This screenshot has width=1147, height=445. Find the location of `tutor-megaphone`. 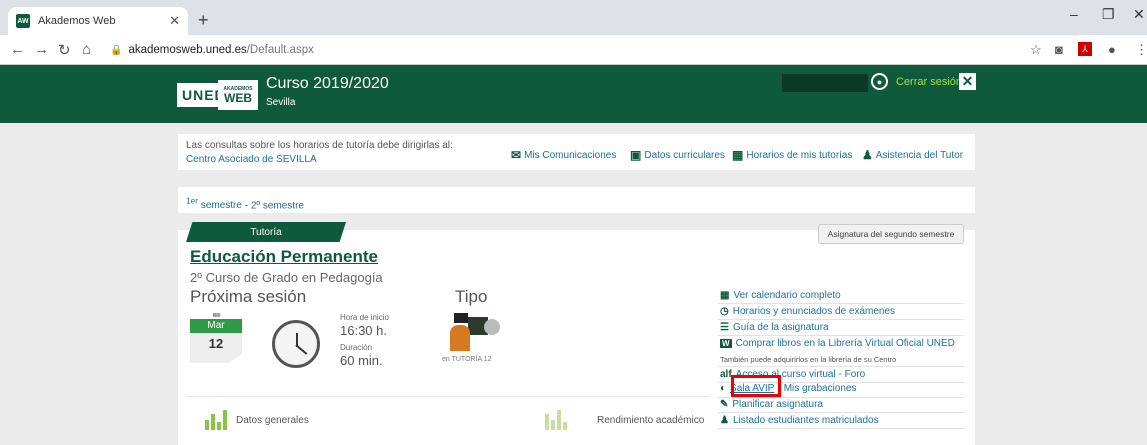

tutor-megaphone is located at coordinates (492, 327).